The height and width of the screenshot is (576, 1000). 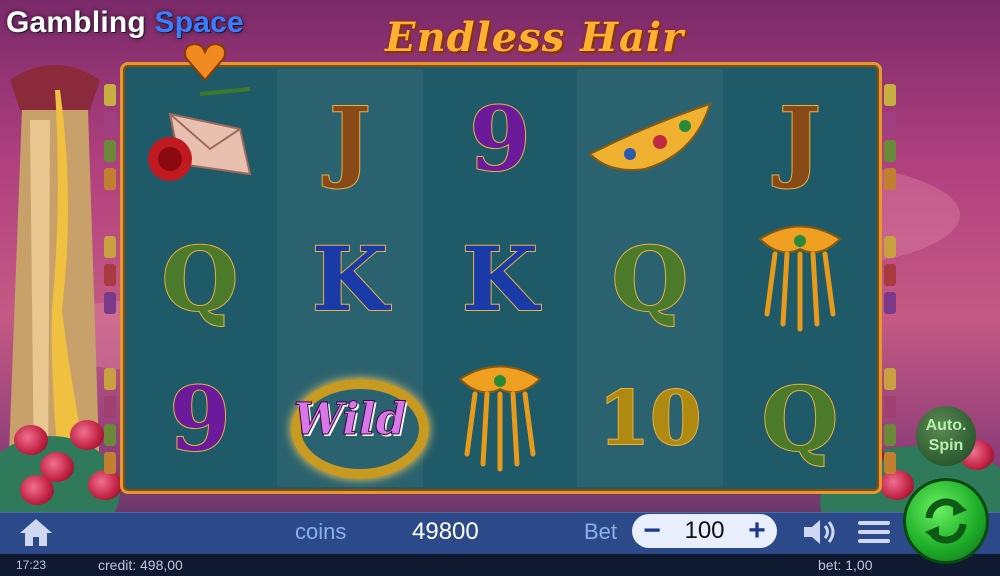 What do you see at coordinates (652, 531) in the screenshot?
I see `bet-decrease-button: −` at bounding box center [652, 531].